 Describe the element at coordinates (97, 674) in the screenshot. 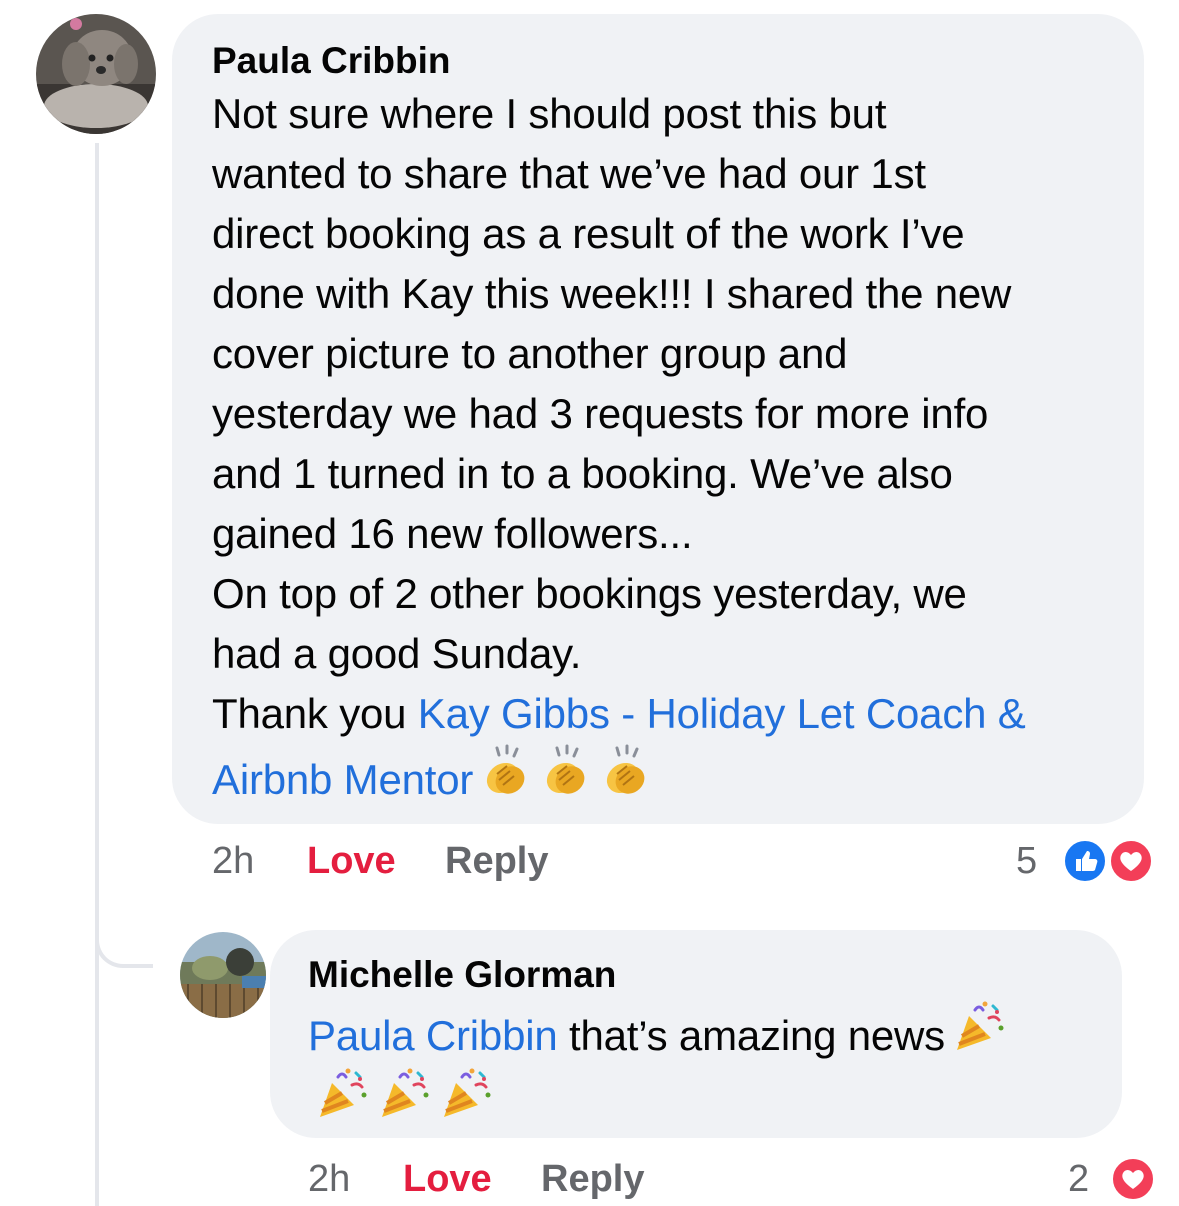

I see `thread-line` at that location.